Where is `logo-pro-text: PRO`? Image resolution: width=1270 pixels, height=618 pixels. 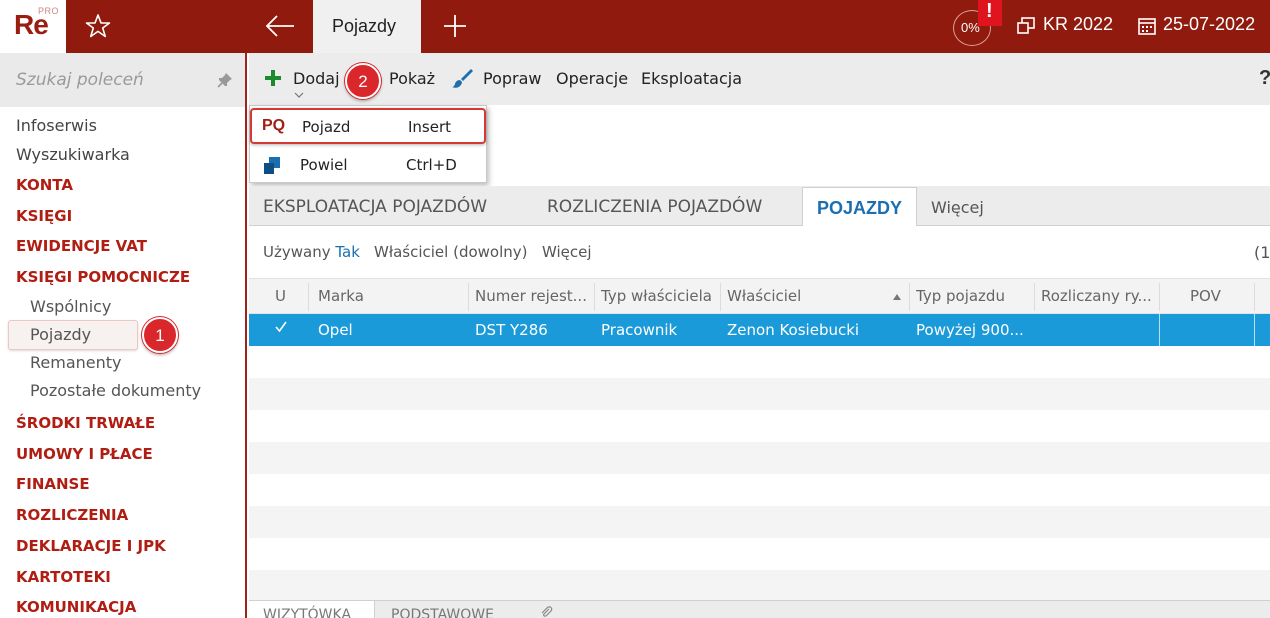 logo-pro-text: PRO is located at coordinates (49, 11).